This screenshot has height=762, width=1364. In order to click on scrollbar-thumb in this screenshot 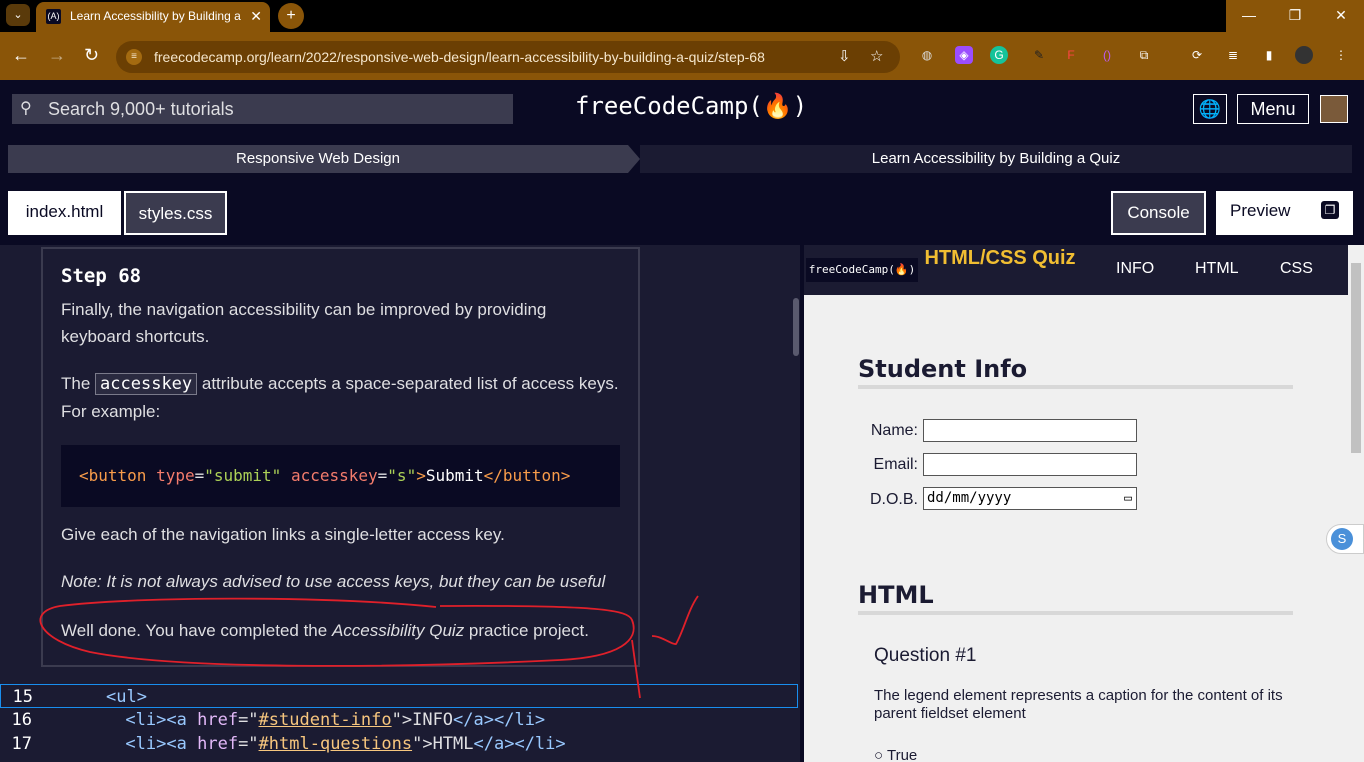, I will do `click(1356, 358)`.